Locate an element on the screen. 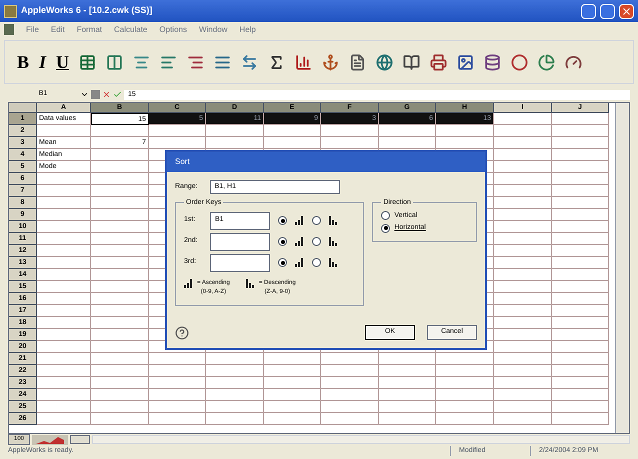  menu-item: Help is located at coordinates (247, 30).